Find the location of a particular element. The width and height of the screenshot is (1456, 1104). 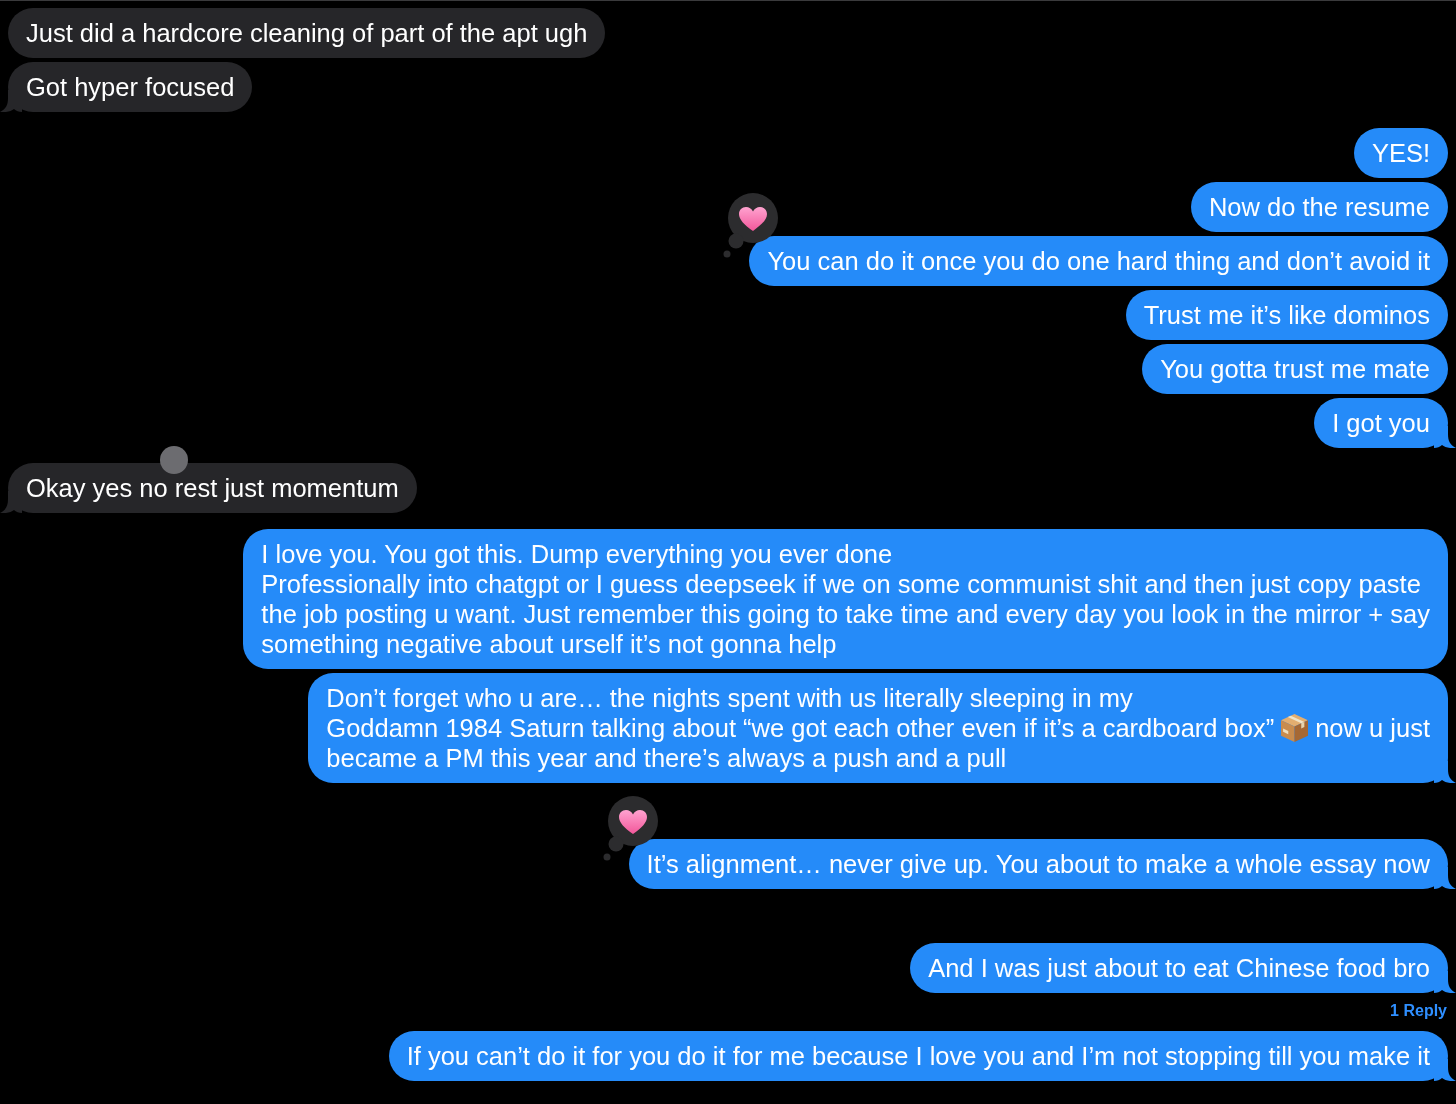

message-bubble: And I was just about to eat Chinese food bro is located at coordinates (1179, 968).